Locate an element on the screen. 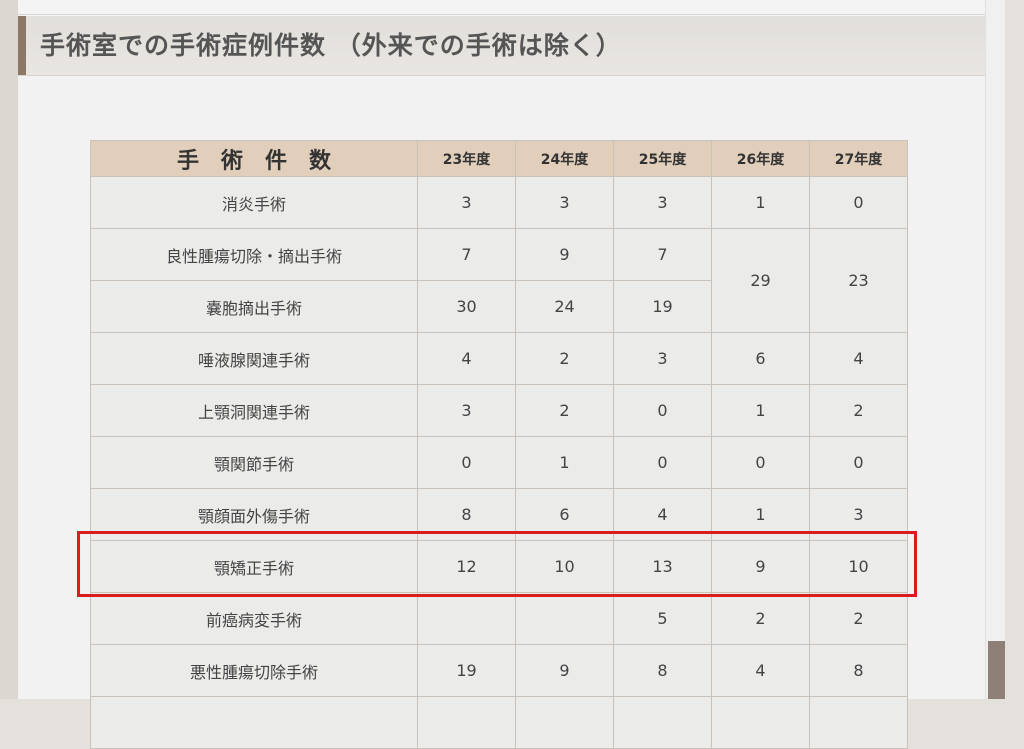  table-row: 唾液腺関連手術 4 2 3 6 4 is located at coordinates (499, 358).